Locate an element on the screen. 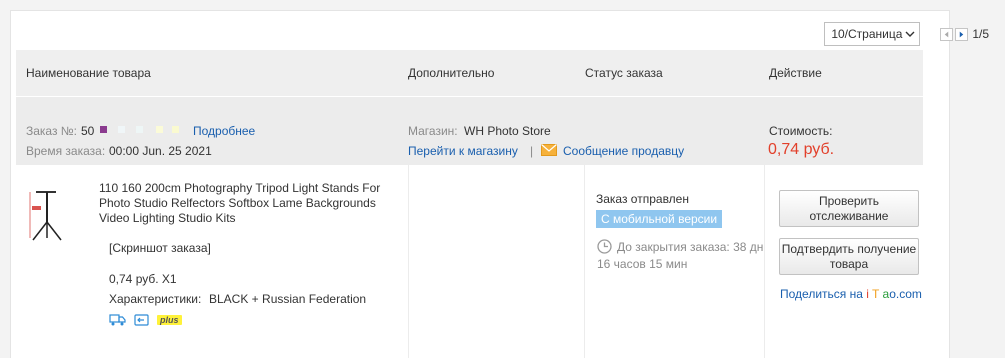 The image size is (1005, 358). product-thumbnail is located at coordinates (47, 211).